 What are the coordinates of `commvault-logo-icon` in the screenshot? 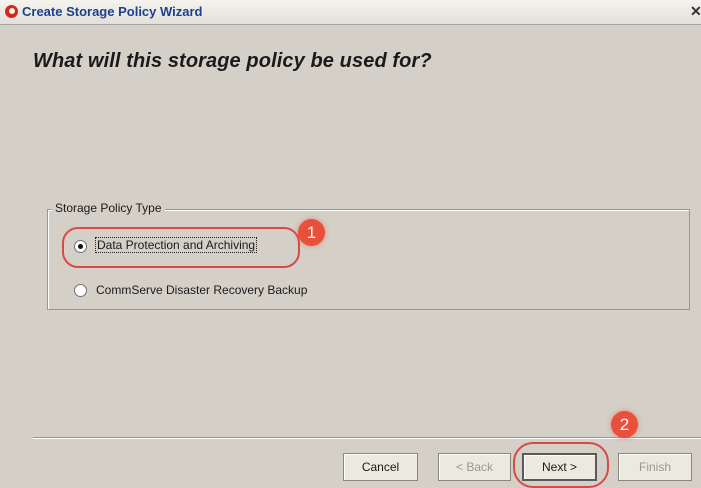 It's located at (11, 11).